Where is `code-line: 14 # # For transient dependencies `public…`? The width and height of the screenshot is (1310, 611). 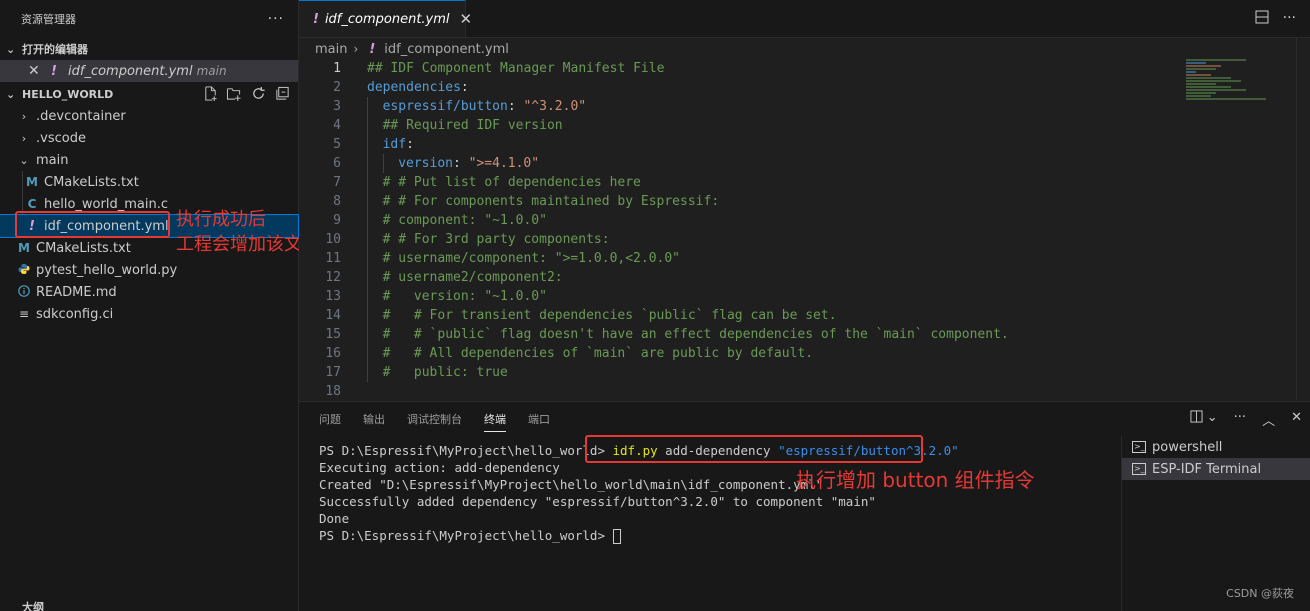 code-line: 14 # # For transient dependencies `public… is located at coordinates (744, 315).